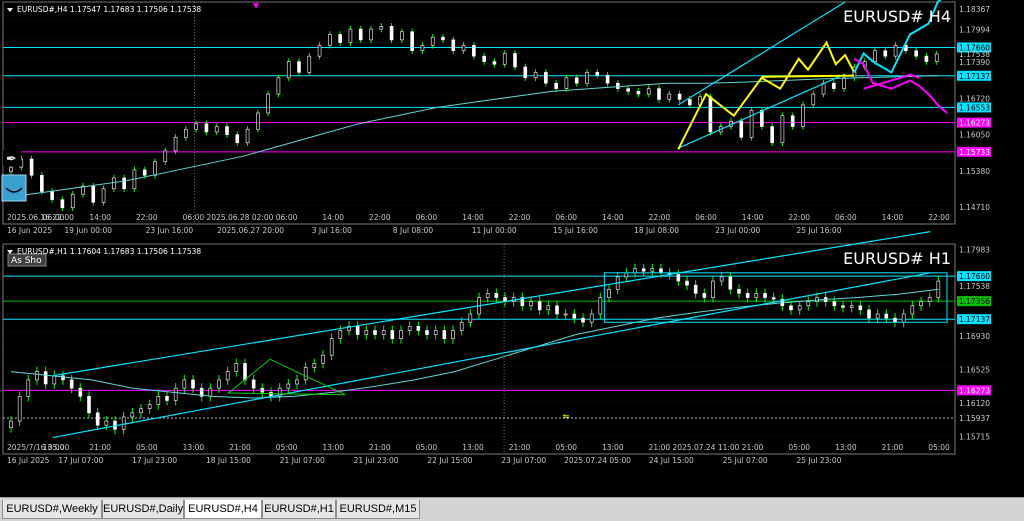  What do you see at coordinates (143, 509) in the screenshot?
I see `tab-eurusd-daily: EURUSD#,Daily` at bounding box center [143, 509].